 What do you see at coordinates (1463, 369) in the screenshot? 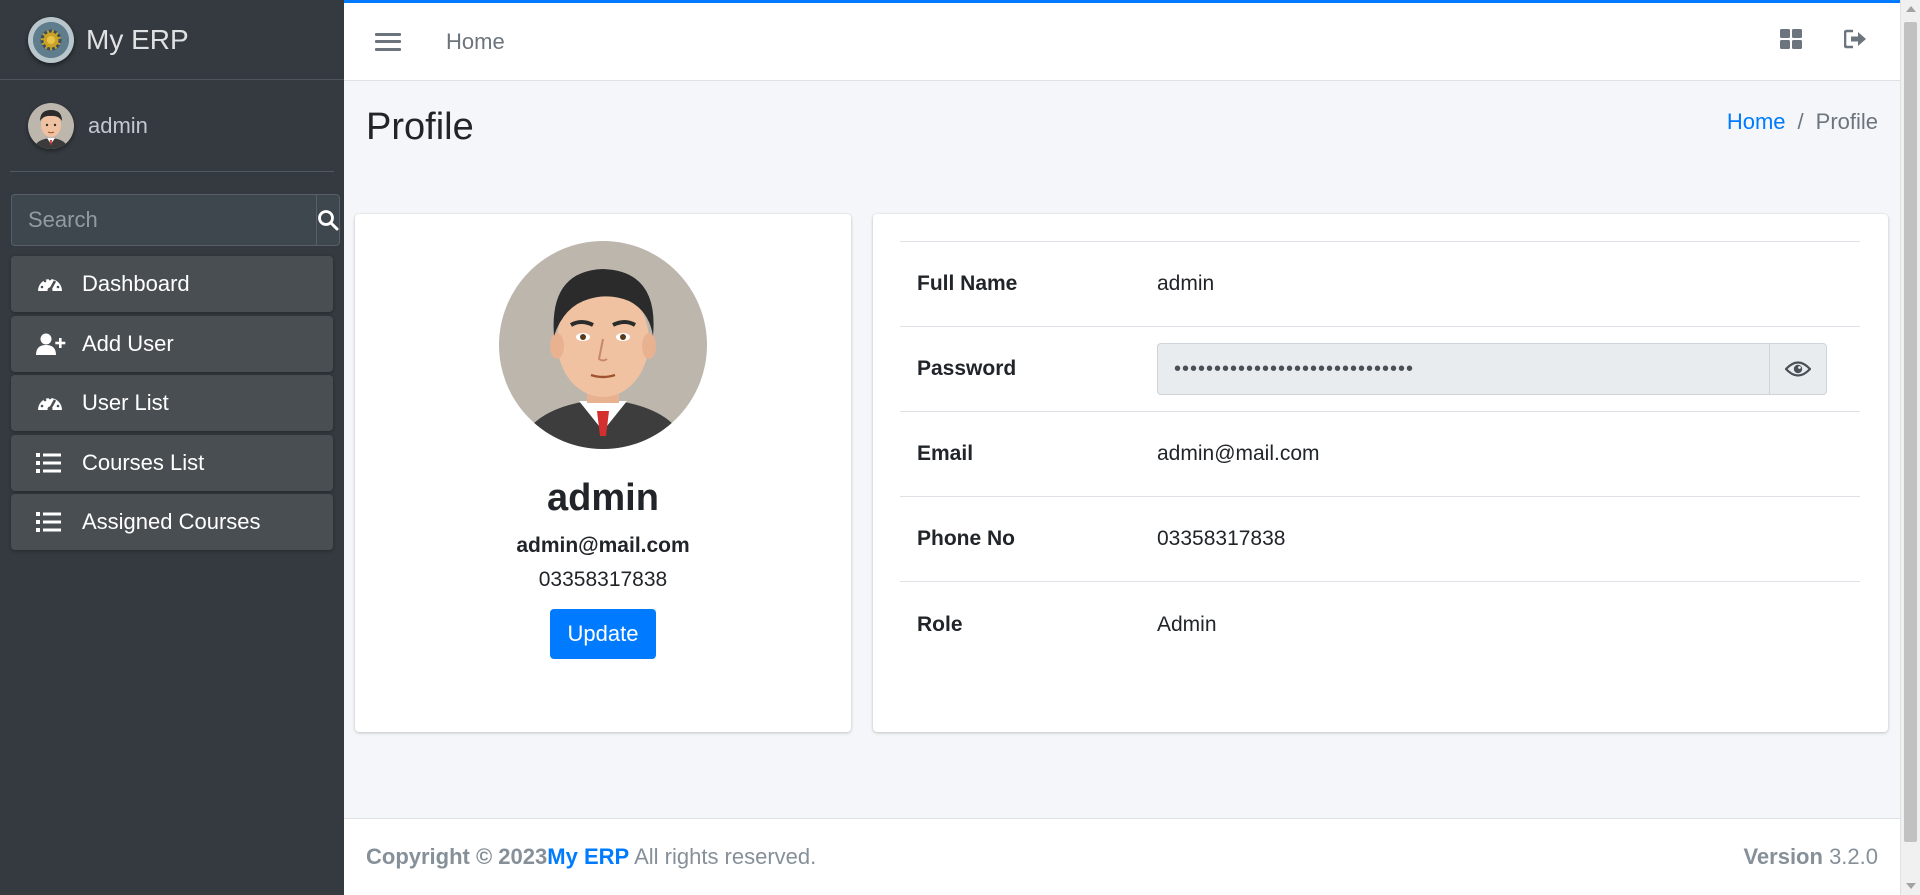
I see `password-field` at bounding box center [1463, 369].